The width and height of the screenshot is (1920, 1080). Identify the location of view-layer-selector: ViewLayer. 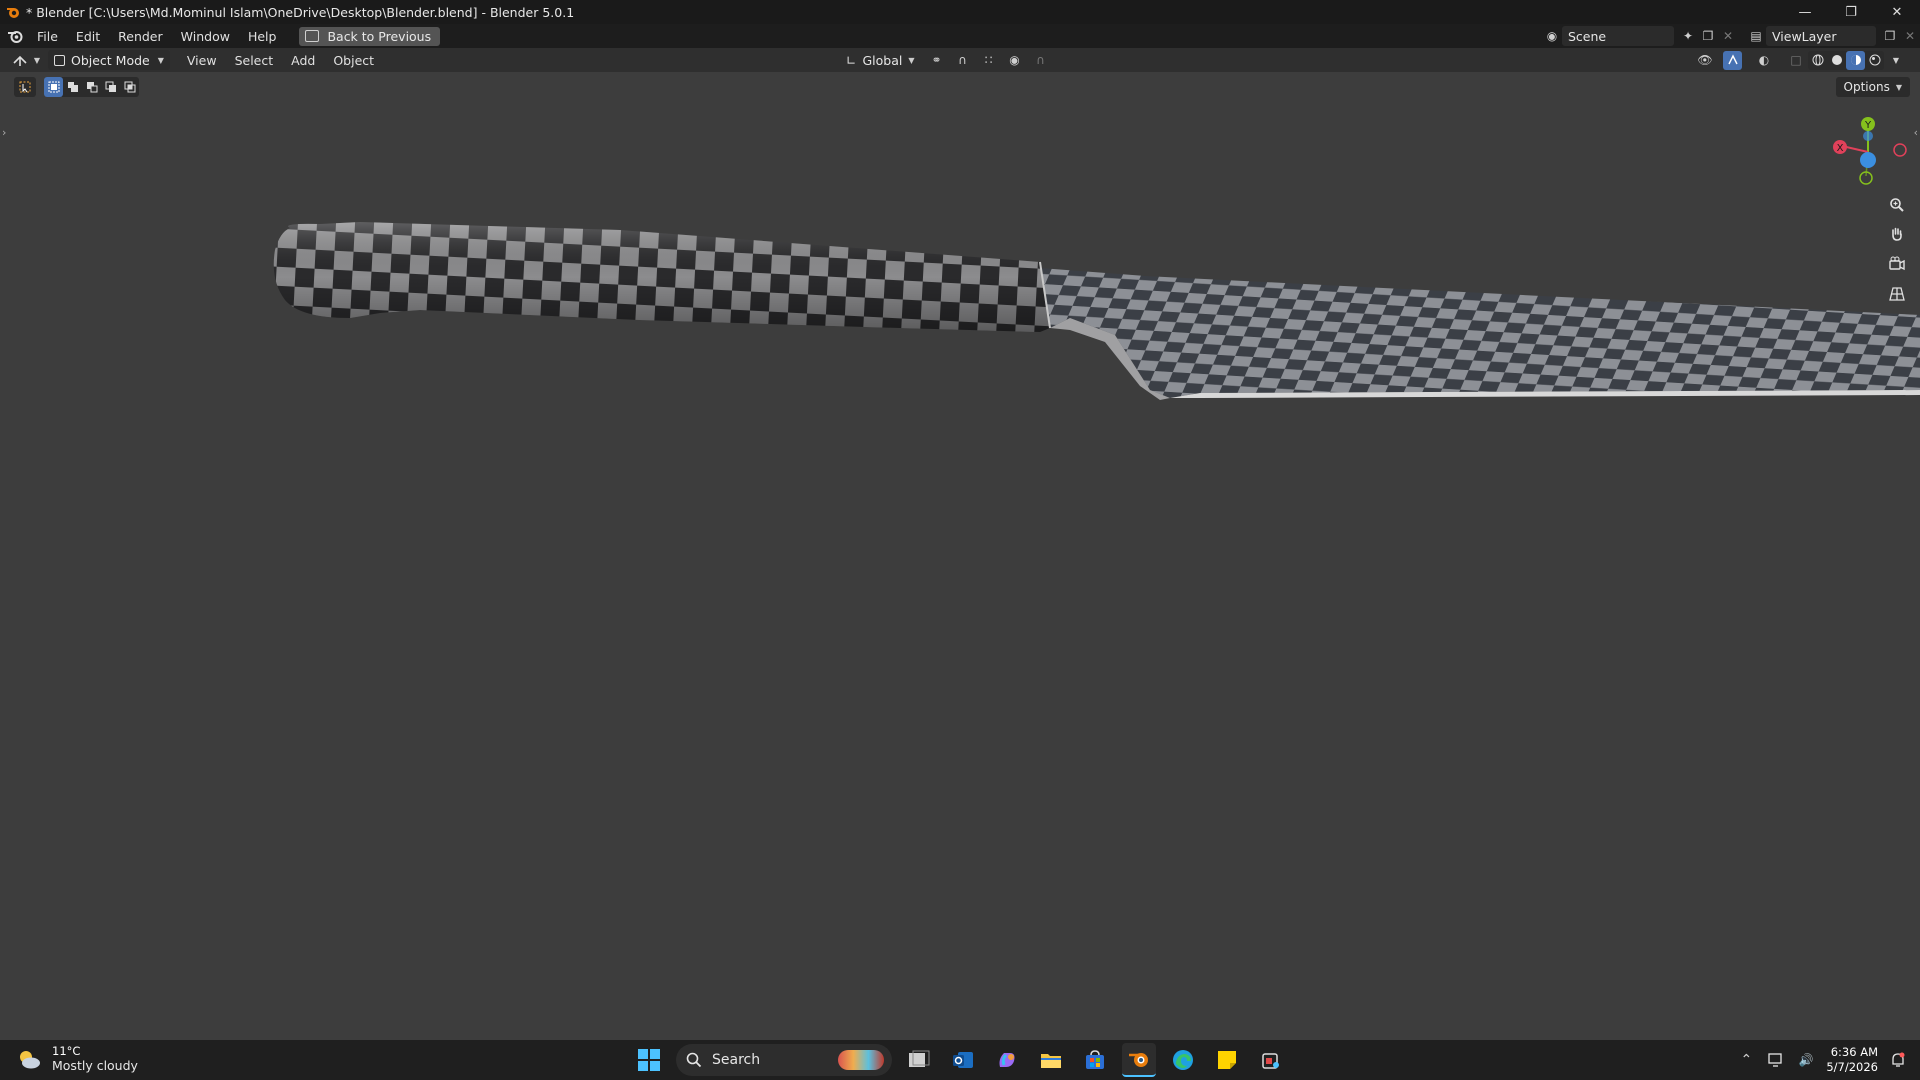
(1821, 36).